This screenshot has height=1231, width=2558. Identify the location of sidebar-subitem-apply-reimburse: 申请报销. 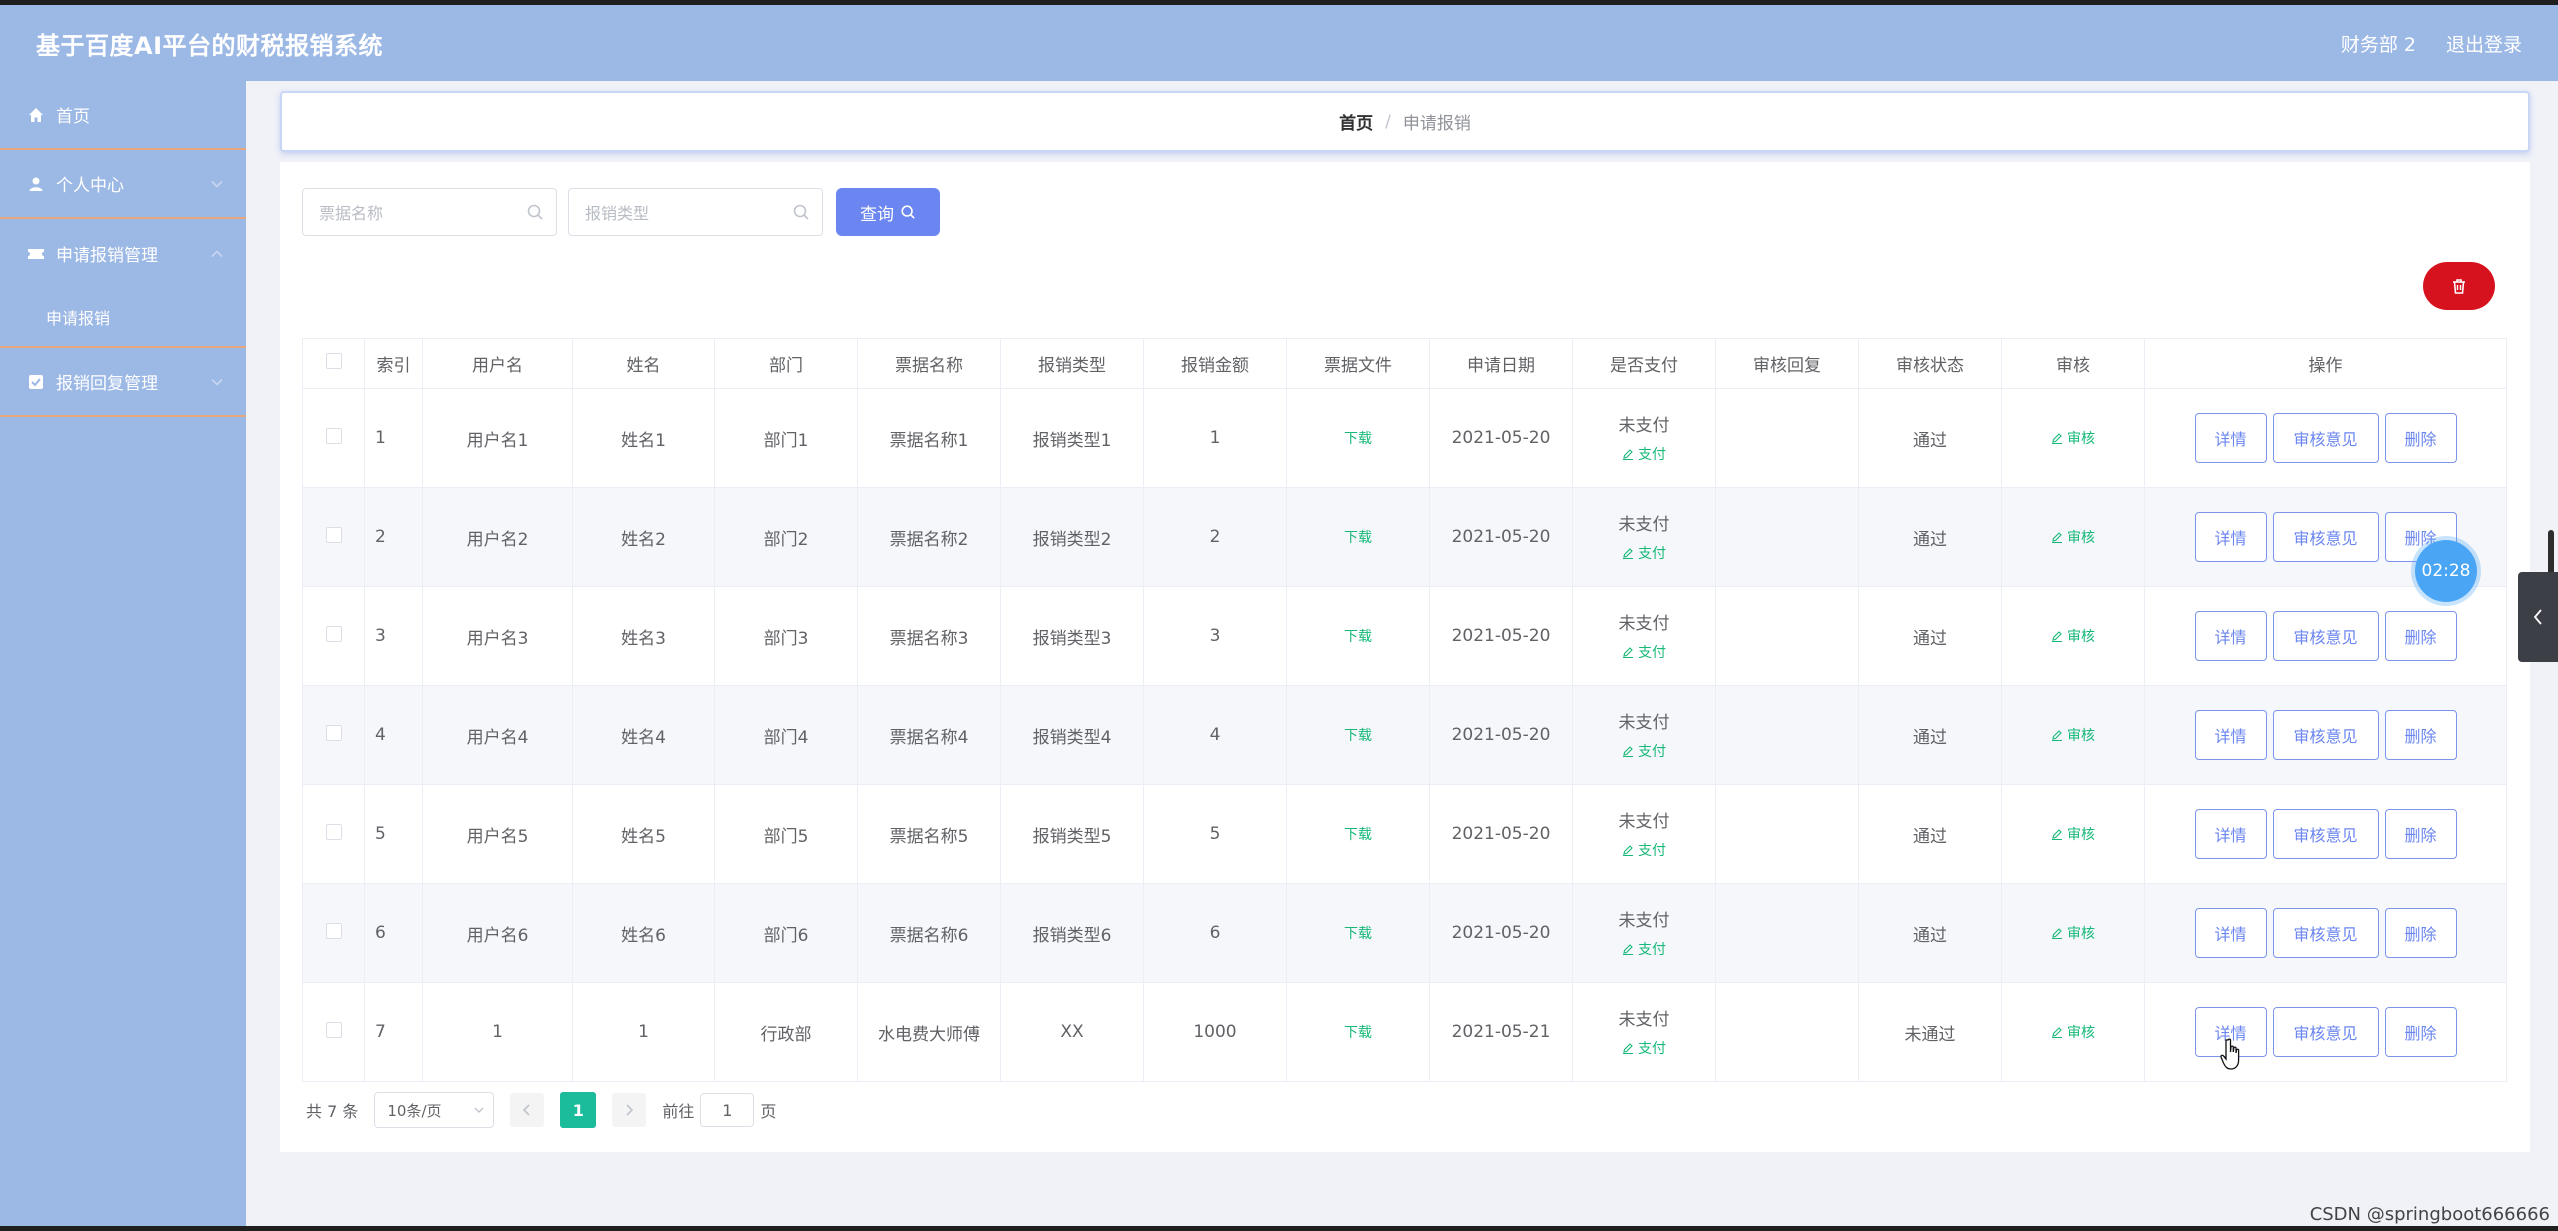
(123, 318).